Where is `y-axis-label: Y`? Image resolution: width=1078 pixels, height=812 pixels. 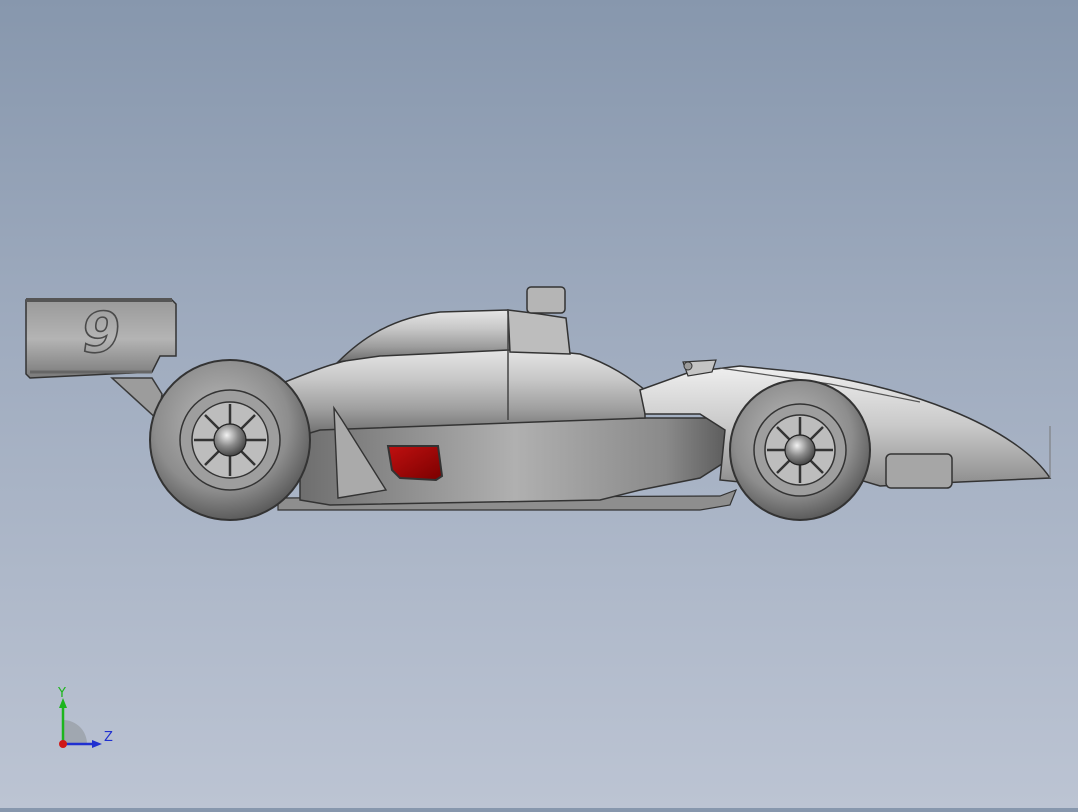 y-axis-label: Y is located at coordinates (62, 693).